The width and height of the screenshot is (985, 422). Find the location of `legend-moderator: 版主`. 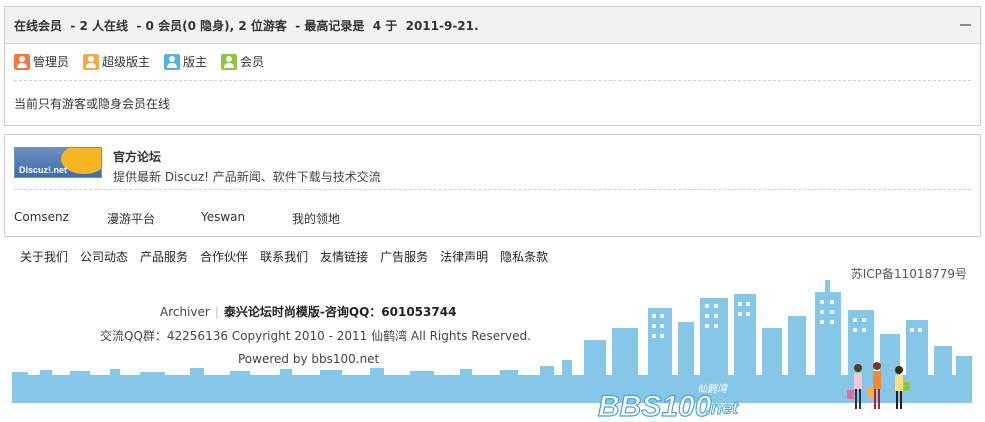

legend-moderator: 版主 is located at coordinates (185, 61).